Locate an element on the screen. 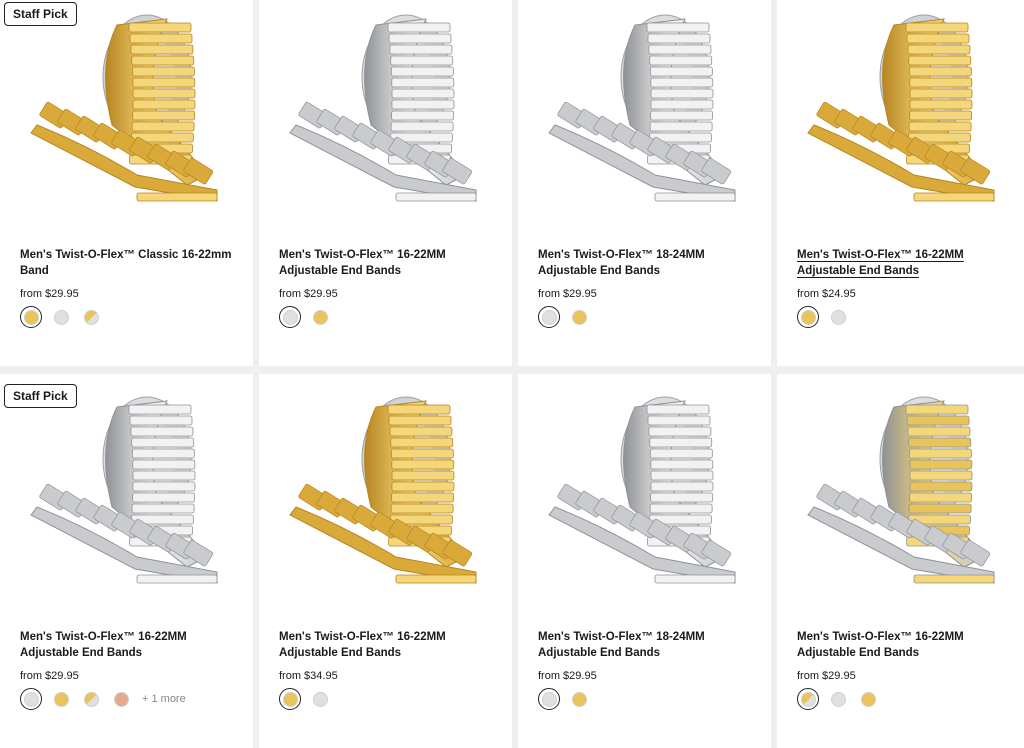 The width and height of the screenshot is (1024, 748). color-swatches: + 1 more is located at coordinates (103, 699).